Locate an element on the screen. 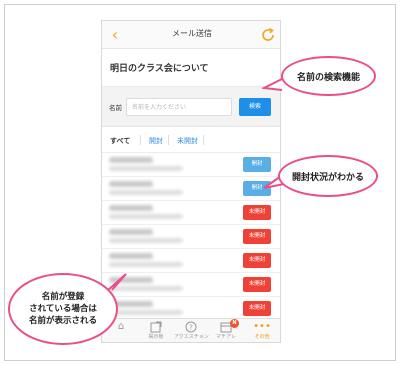  tabbar-label: アクエスチョン is located at coordinates (191, 337).